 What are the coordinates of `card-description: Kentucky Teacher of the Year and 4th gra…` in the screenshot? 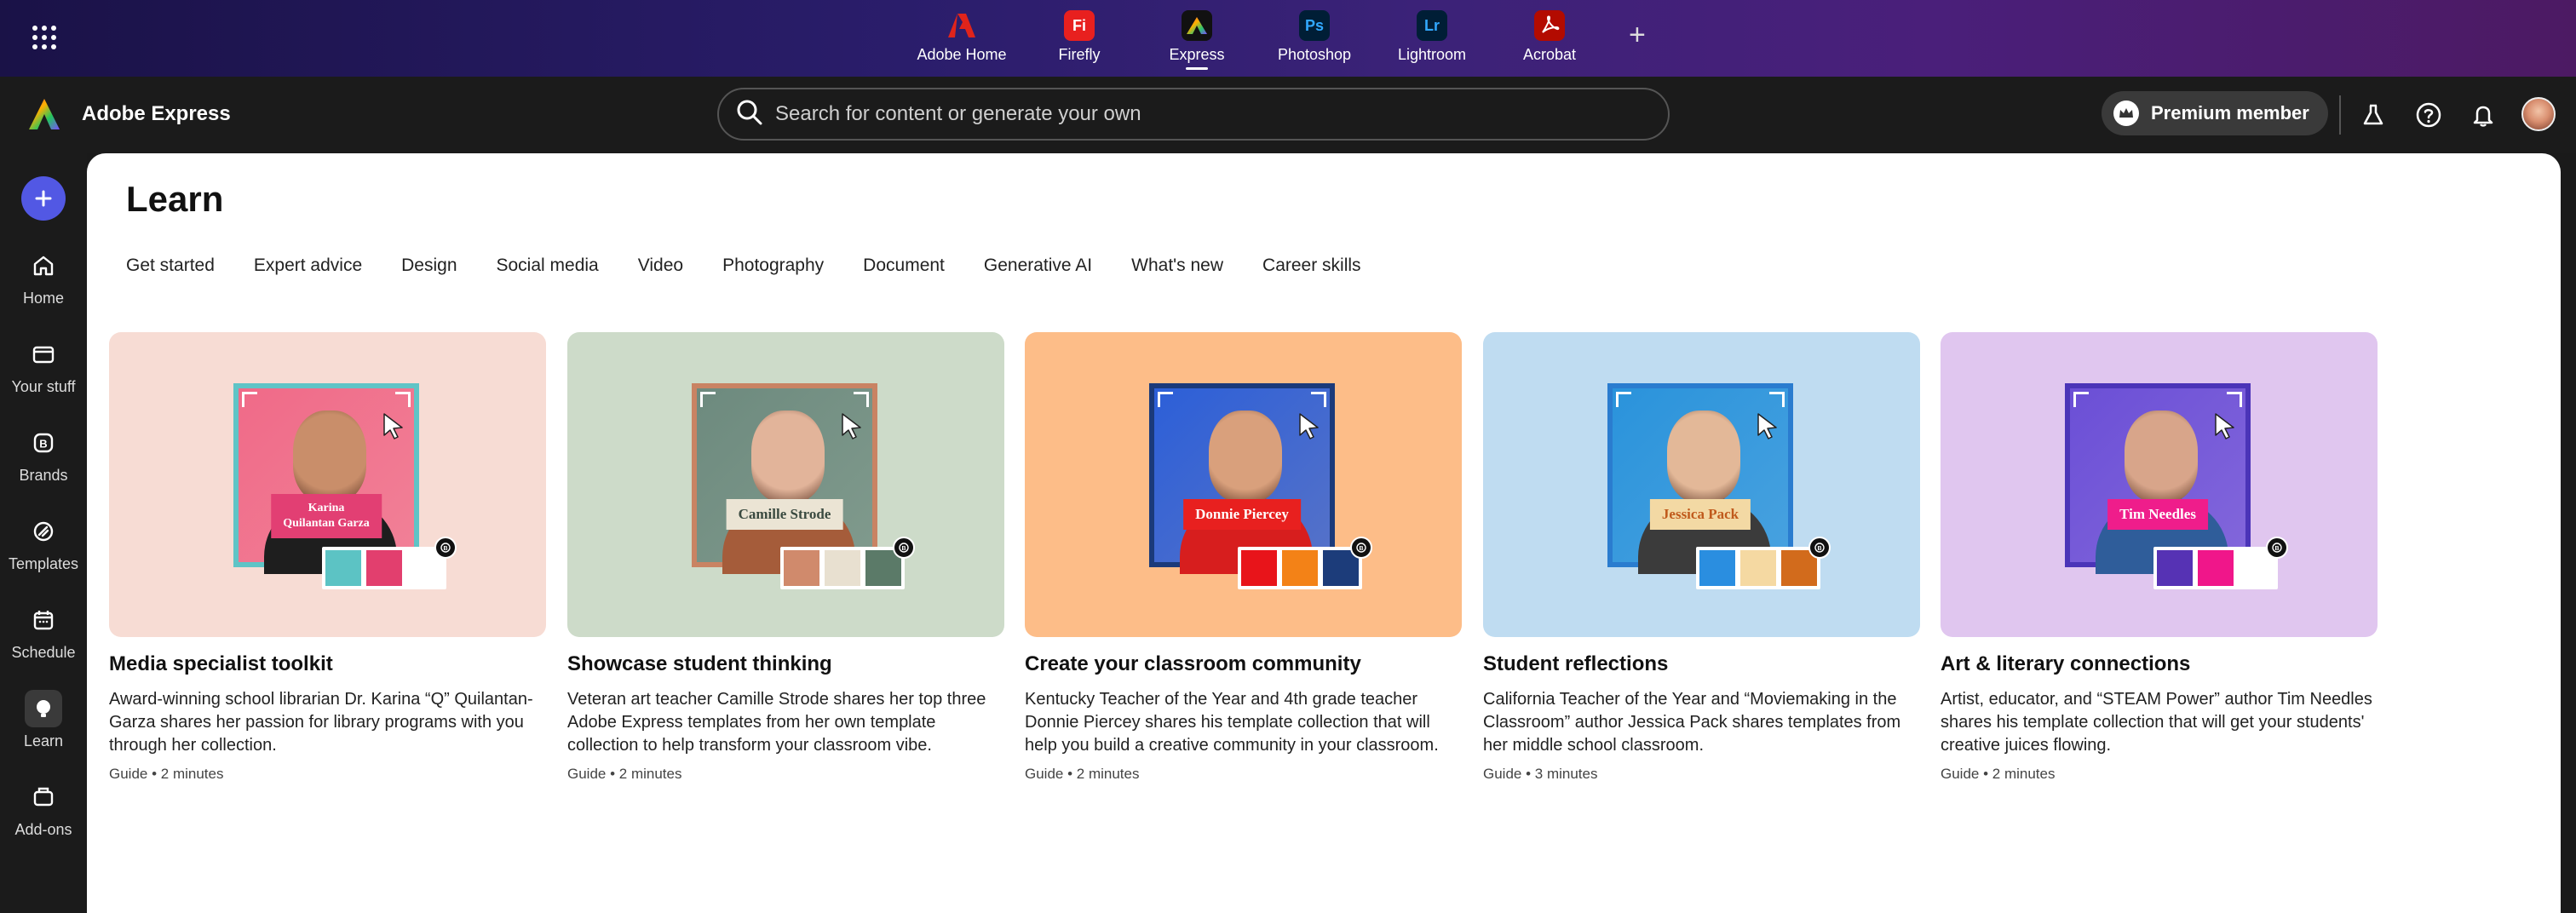 It's located at (1232, 723).